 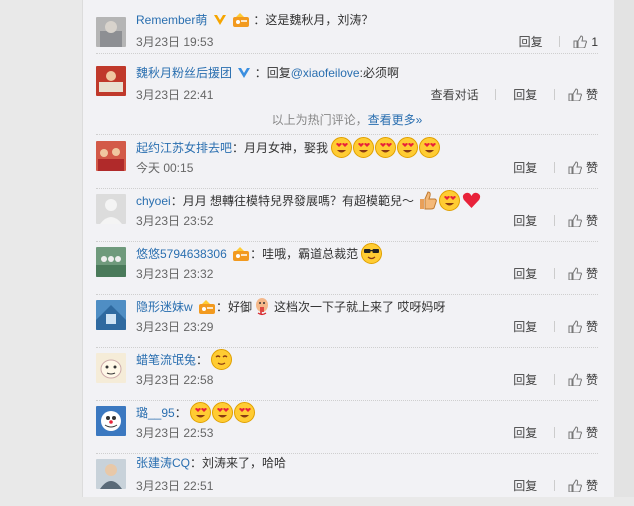 What do you see at coordinates (292, 201) in the screenshot?
I see `comment-text: ：月月 想轉往模特兒界發展嗎？有超模範兒～` at bounding box center [292, 201].